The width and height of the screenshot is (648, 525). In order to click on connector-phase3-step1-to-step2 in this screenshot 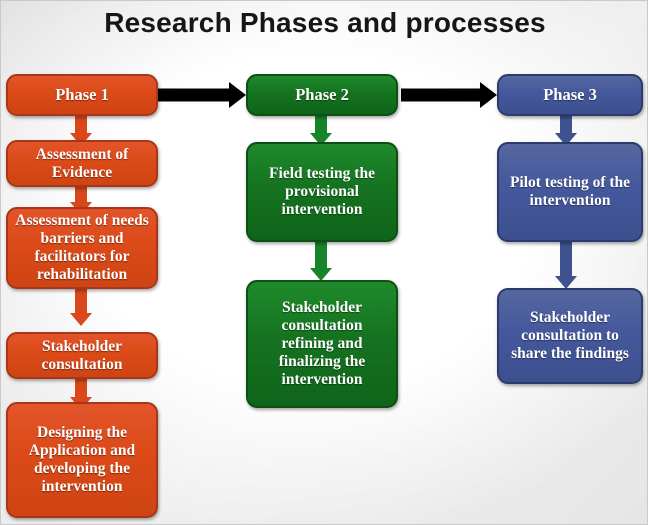, I will do `click(566, 265)`.